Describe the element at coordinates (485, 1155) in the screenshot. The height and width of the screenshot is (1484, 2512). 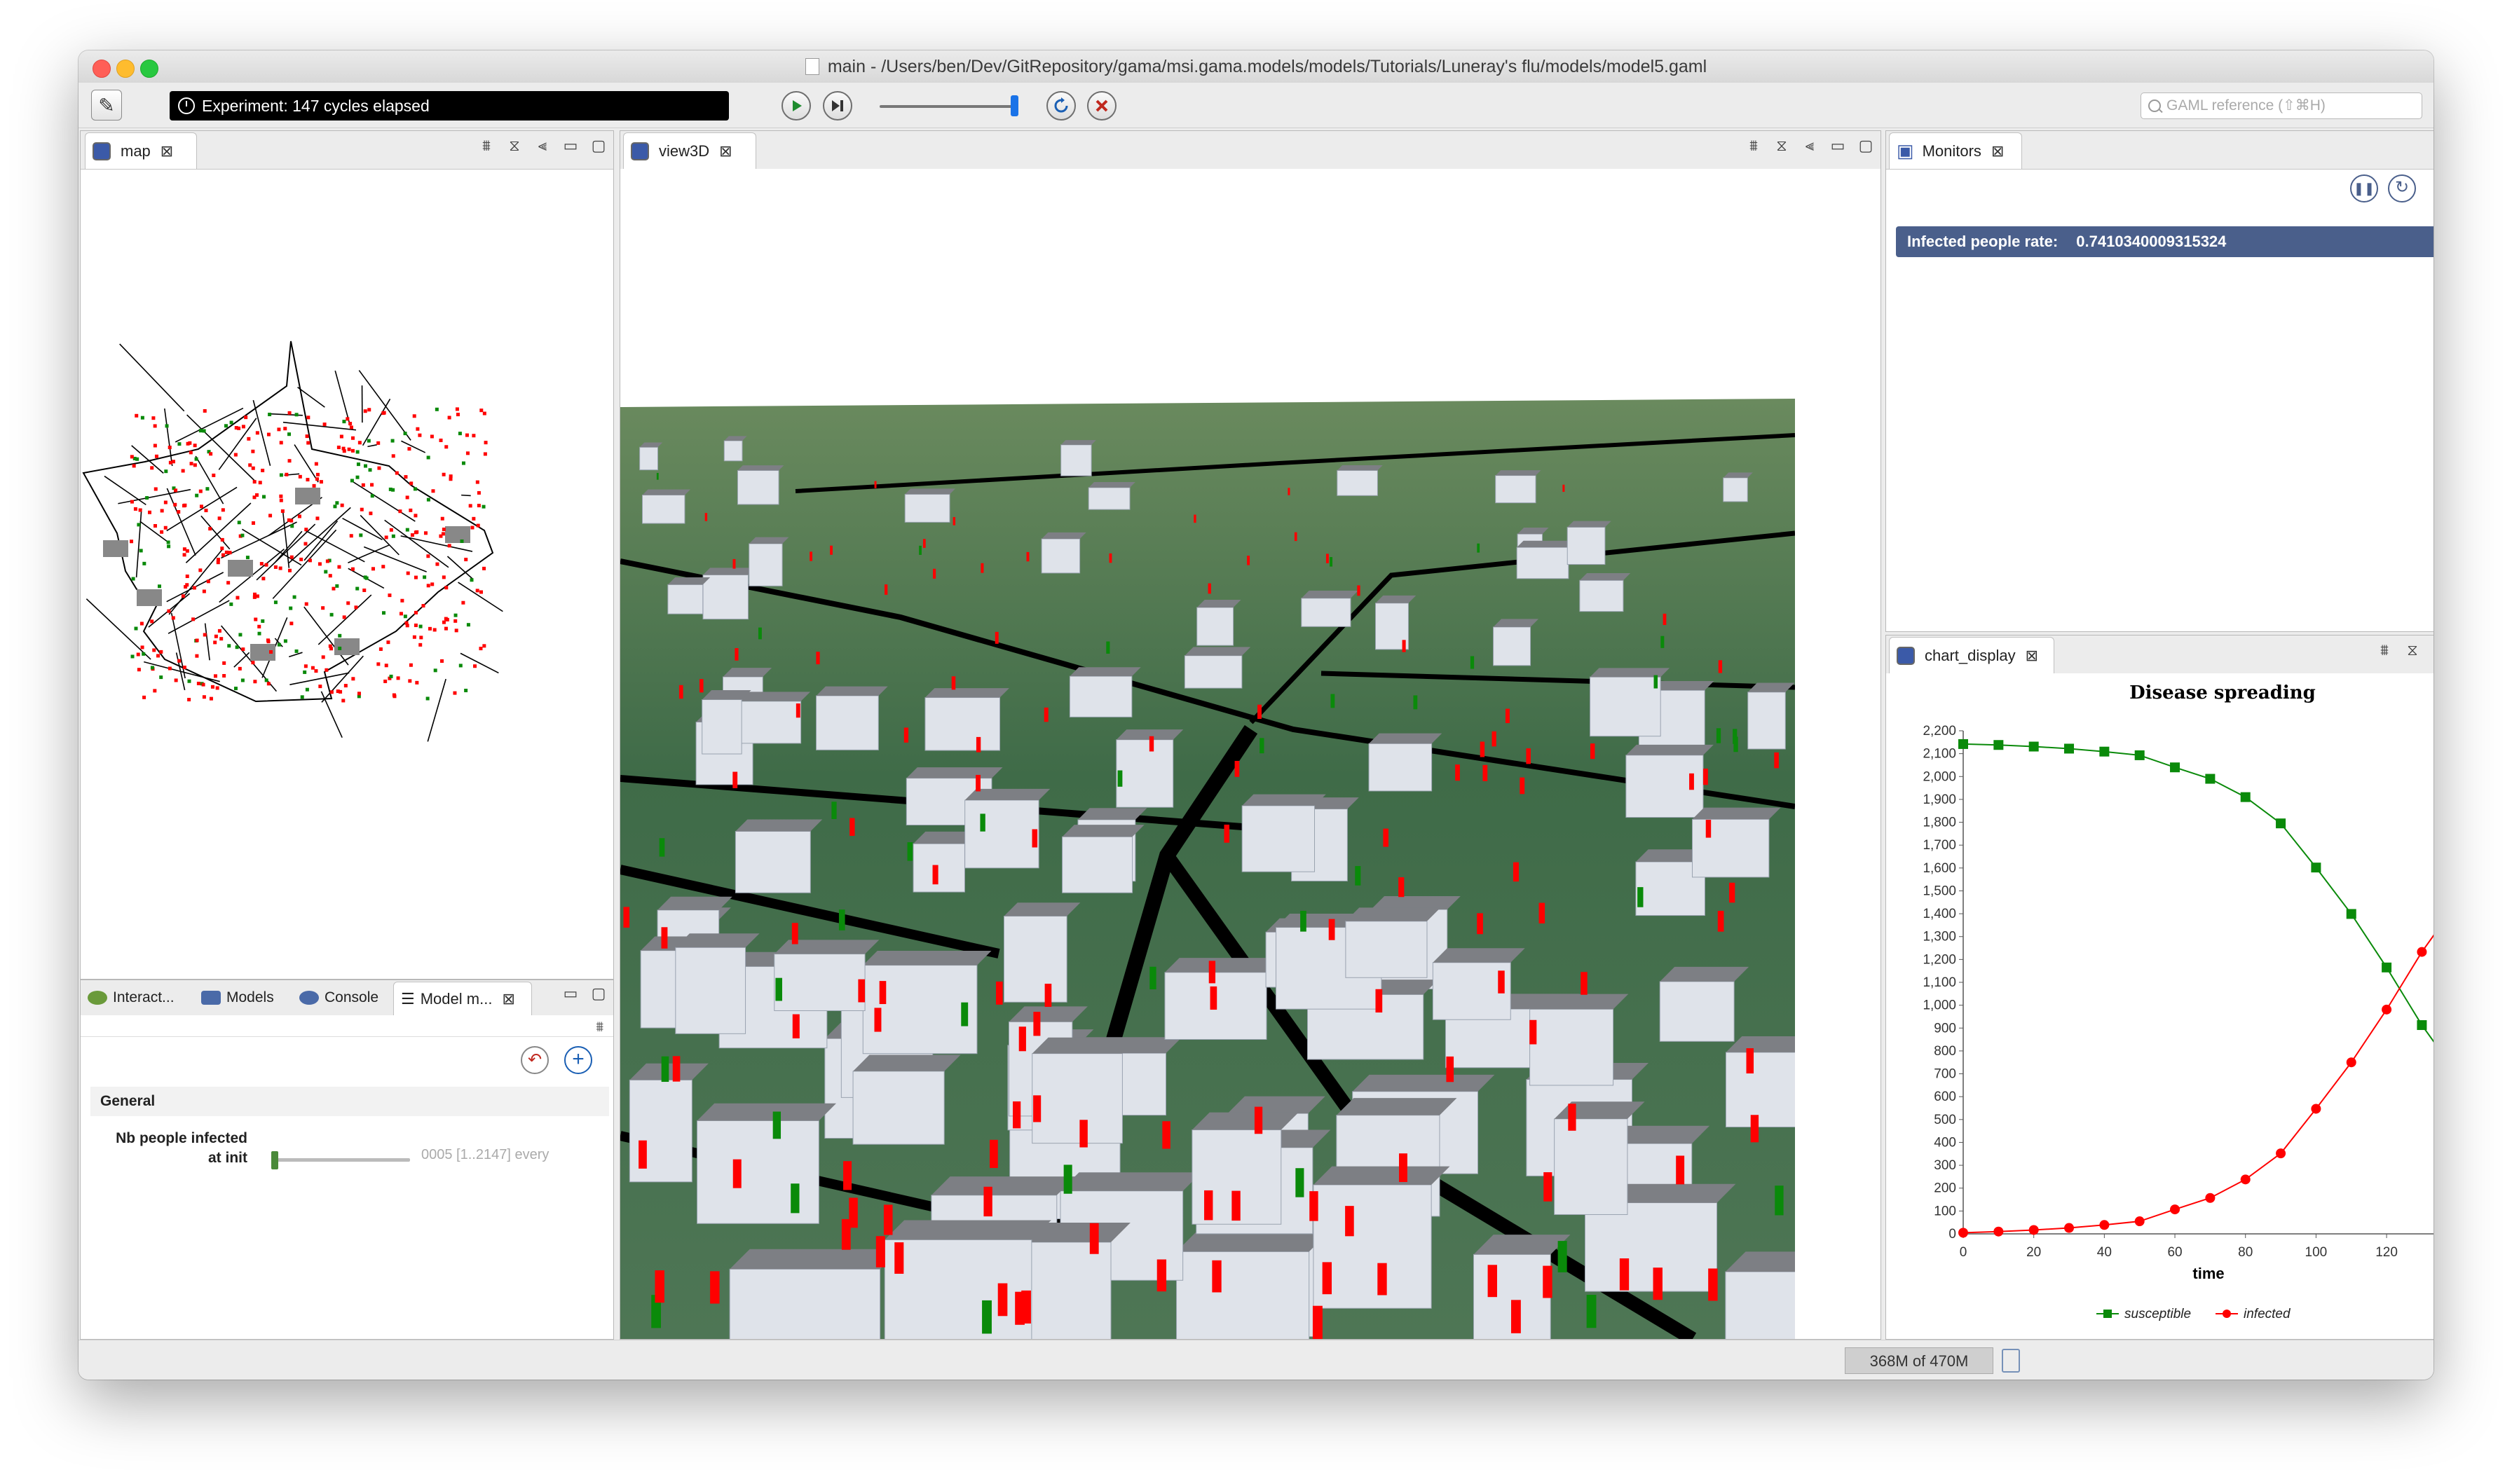
I see `param-value: 0005 [1..2147] every` at that location.